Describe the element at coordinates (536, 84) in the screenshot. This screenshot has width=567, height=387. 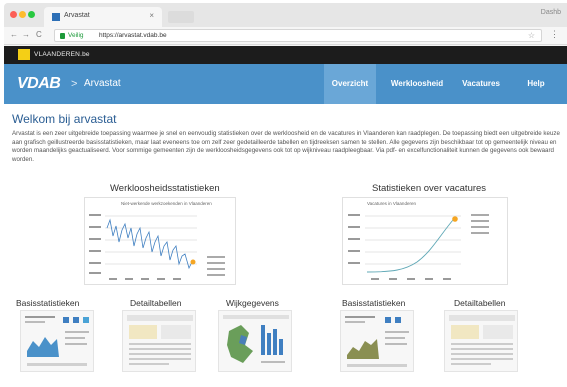
I see `nav-help: Help` at that location.